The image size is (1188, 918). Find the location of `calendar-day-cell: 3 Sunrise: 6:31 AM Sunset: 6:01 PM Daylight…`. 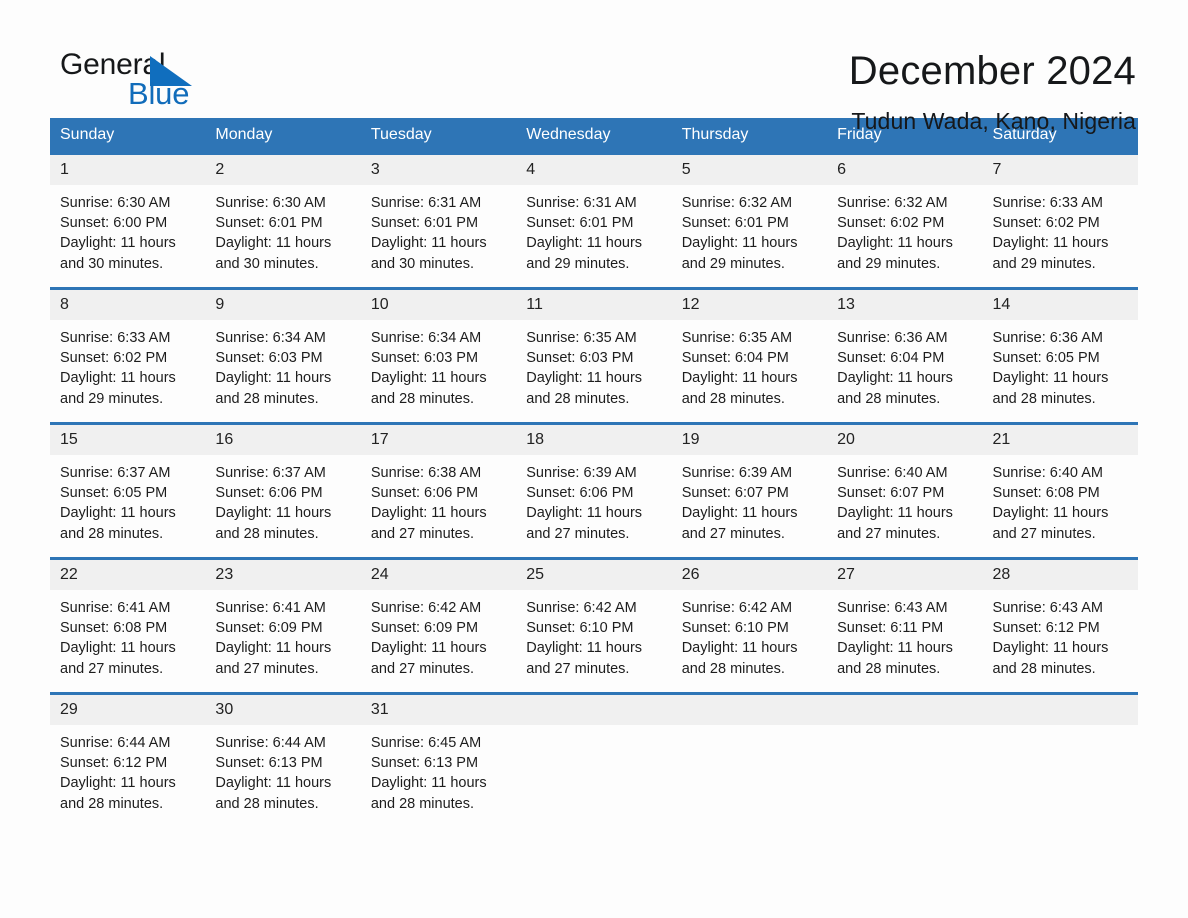

calendar-day-cell: 3 Sunrise: 6:31 AM Sunset: 6:01 PM Daylight… is located at coordinates (438, 220).